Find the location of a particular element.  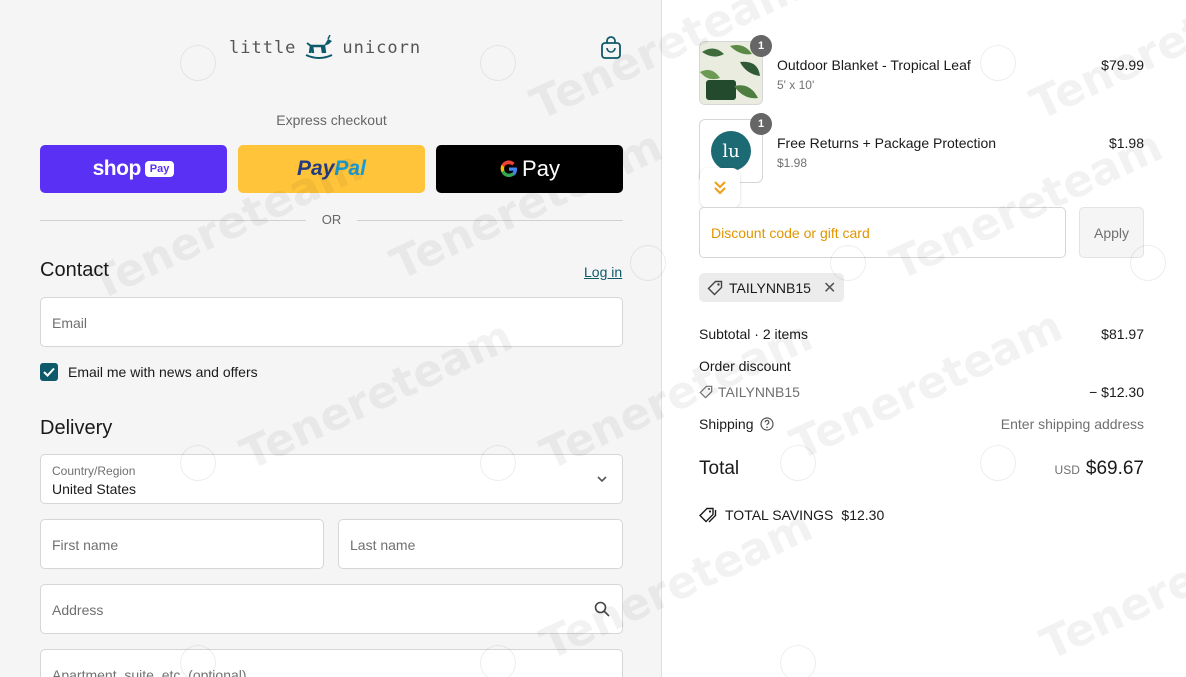

double-chevron-down-icon is located at coordinates (720, 188).